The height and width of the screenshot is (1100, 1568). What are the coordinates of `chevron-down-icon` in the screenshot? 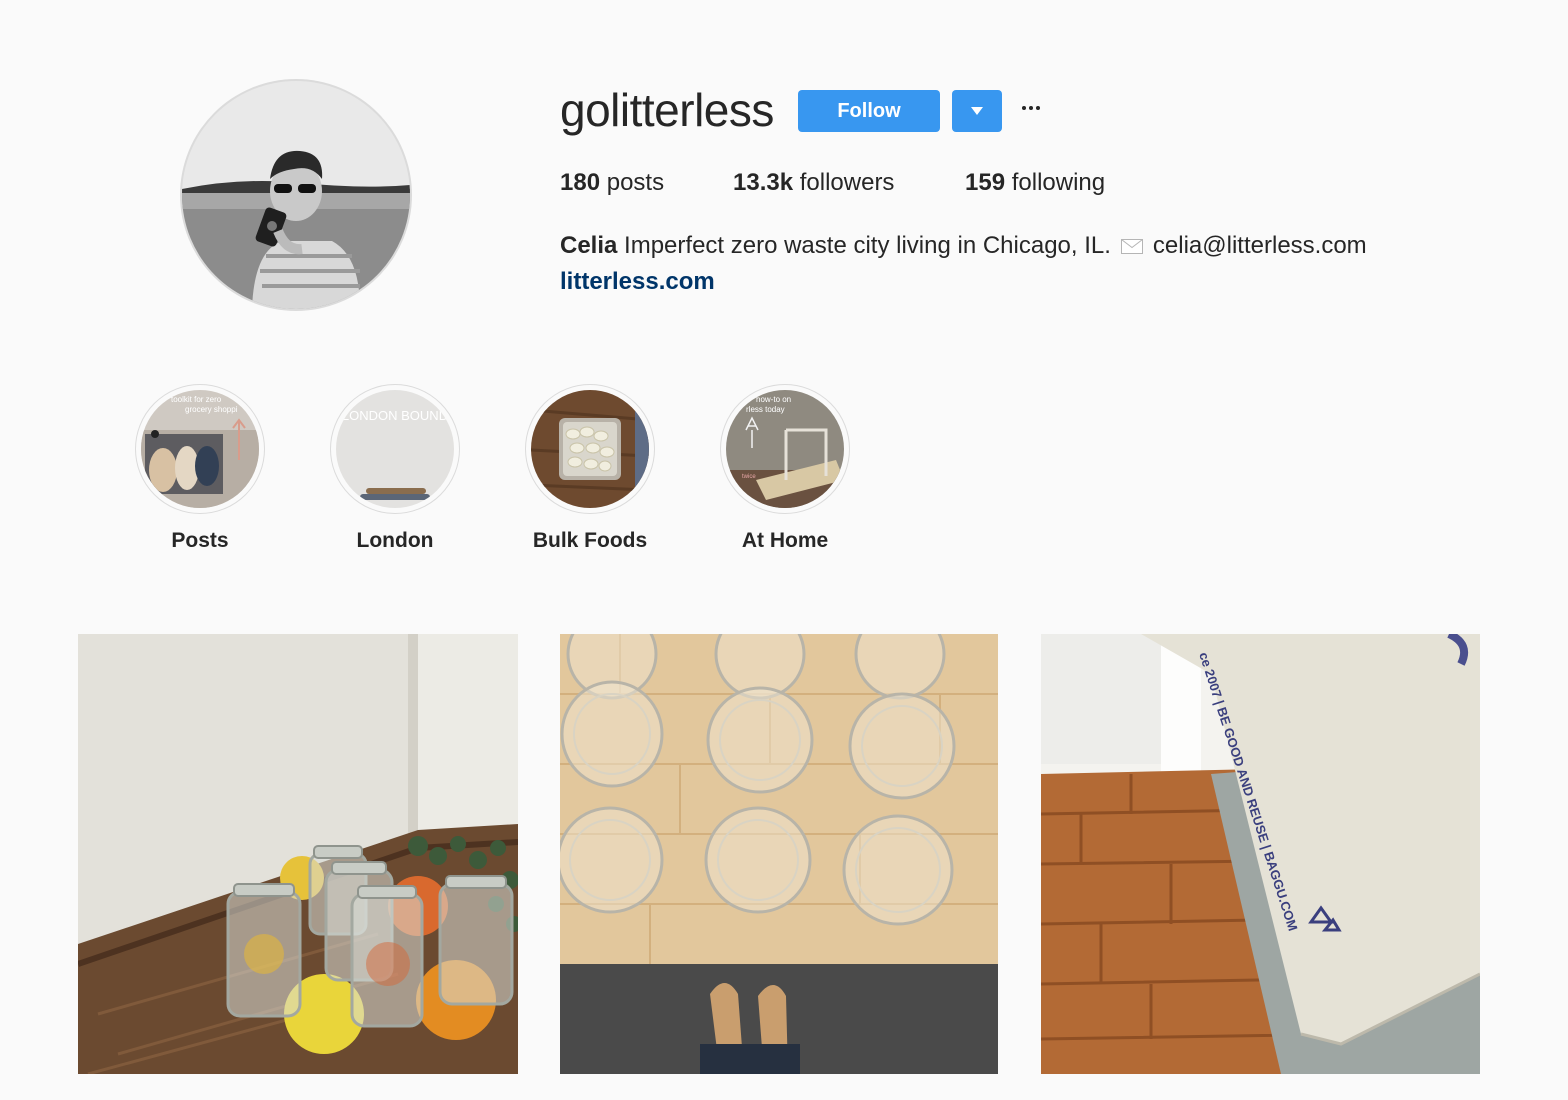 It's located at (977, 111).